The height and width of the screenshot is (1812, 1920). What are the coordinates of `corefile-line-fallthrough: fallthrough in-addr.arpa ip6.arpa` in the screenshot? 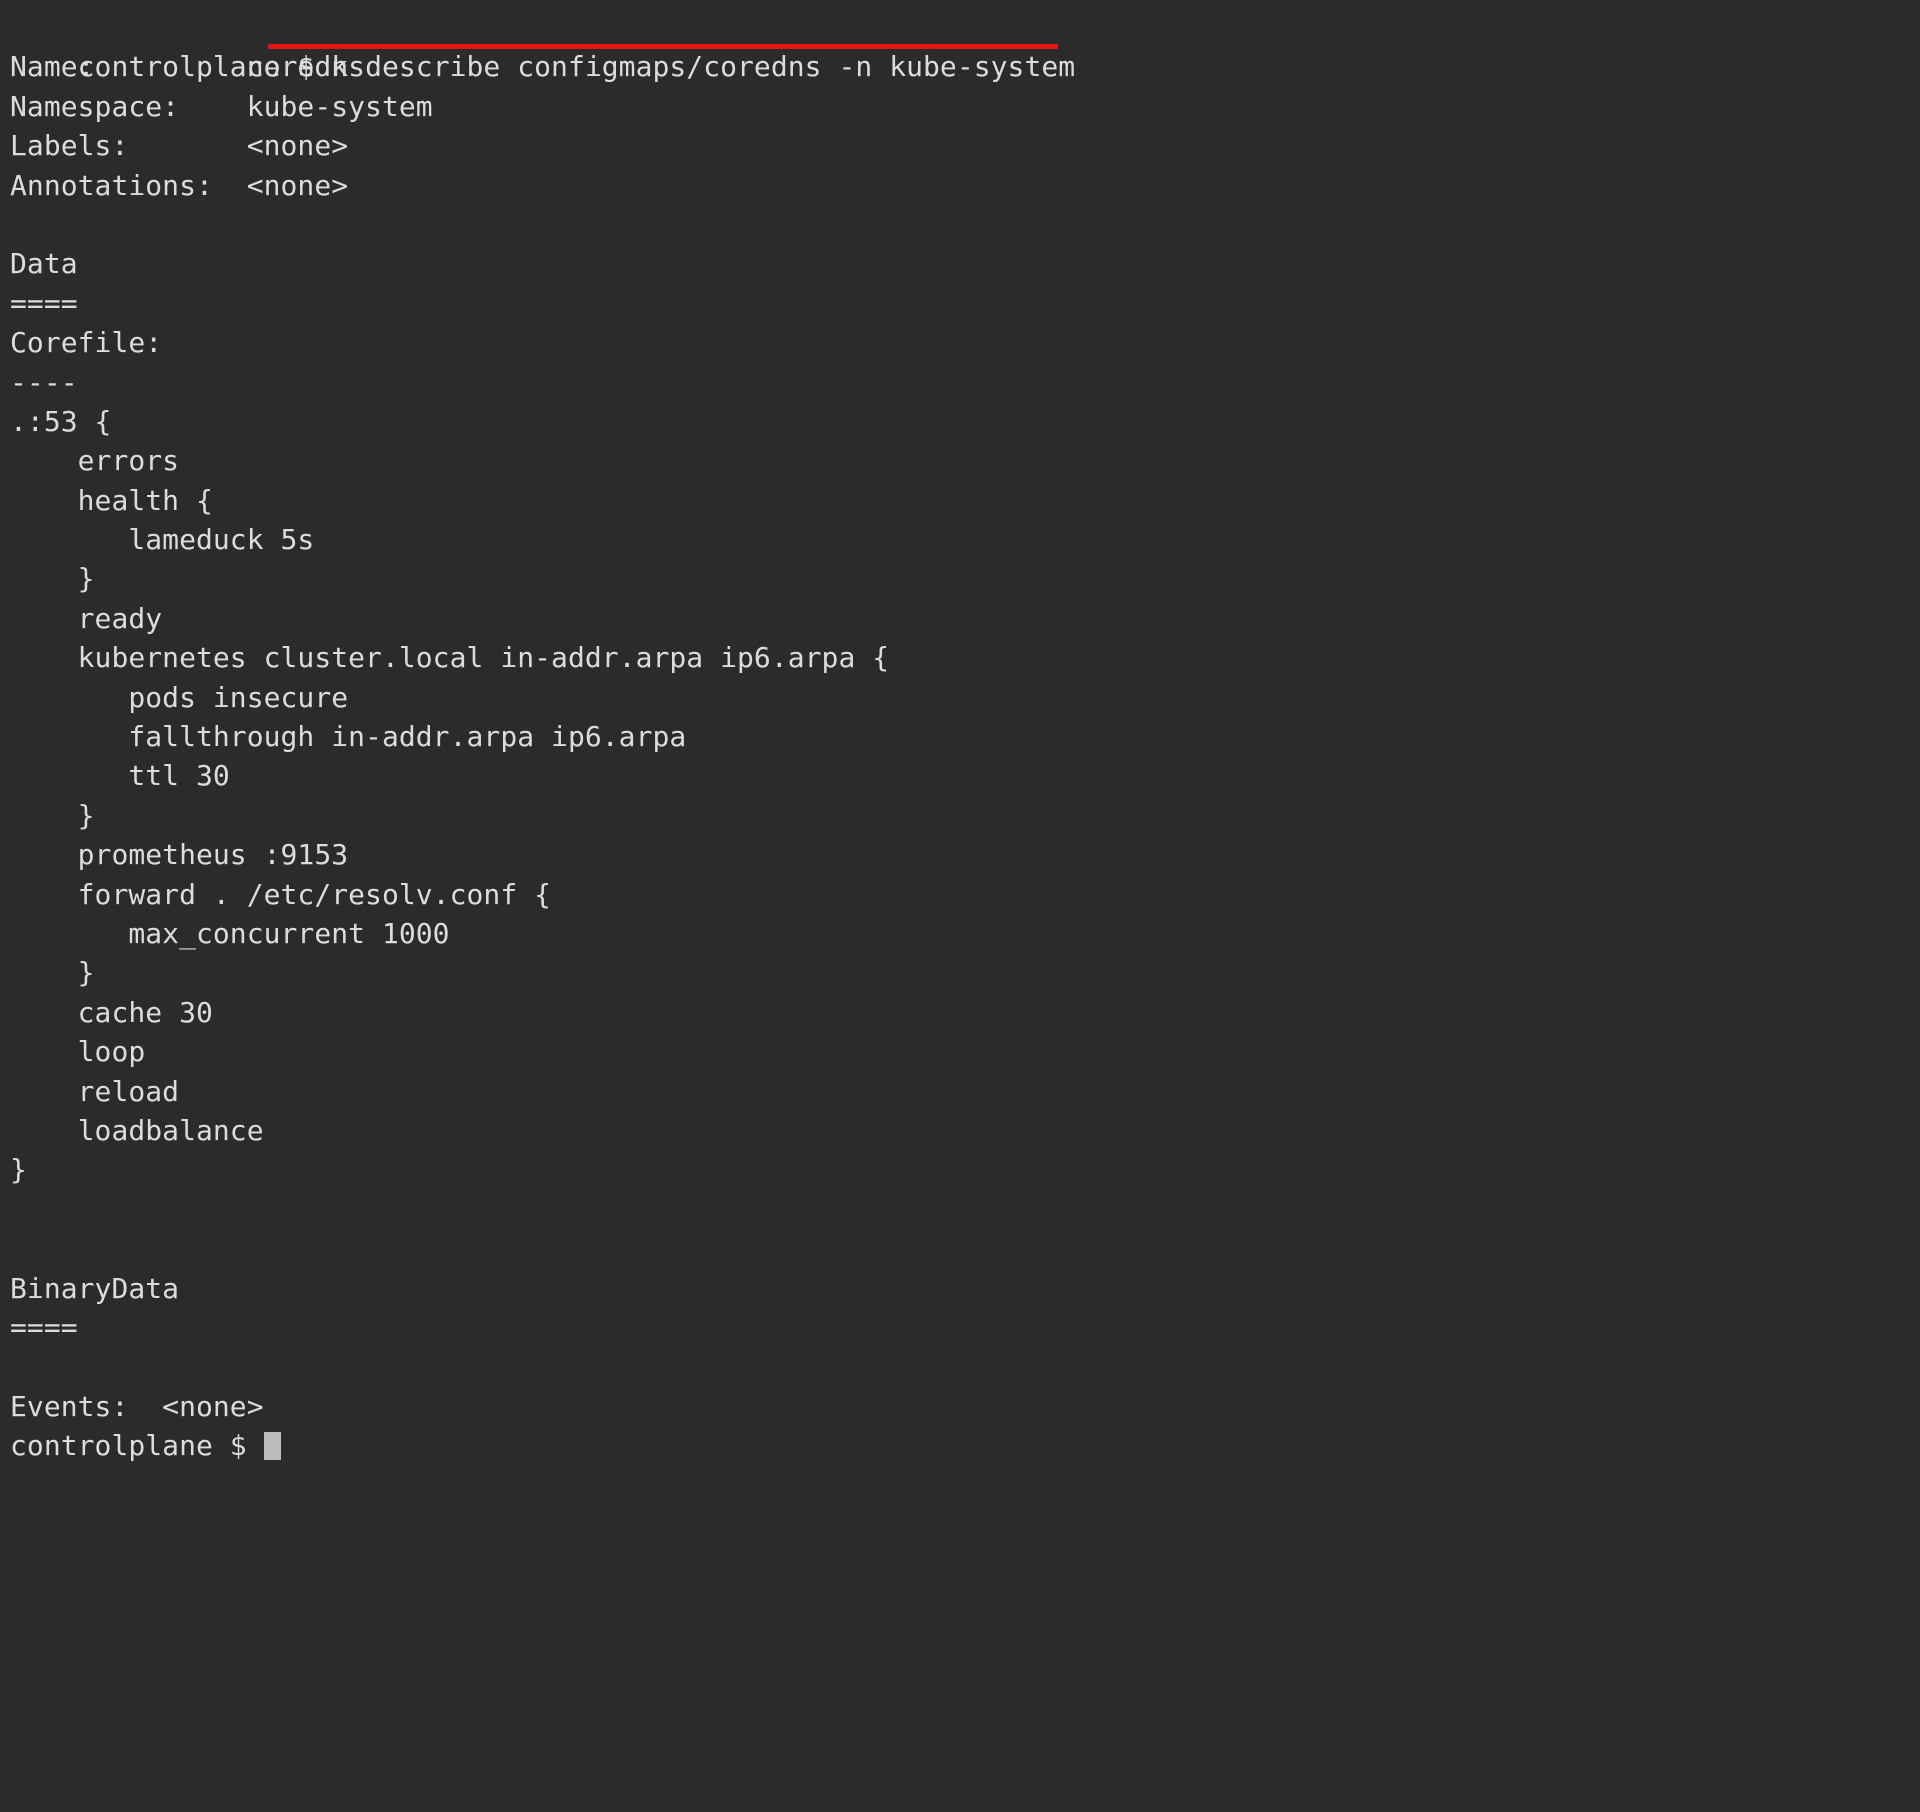 It's located at (348, 737).